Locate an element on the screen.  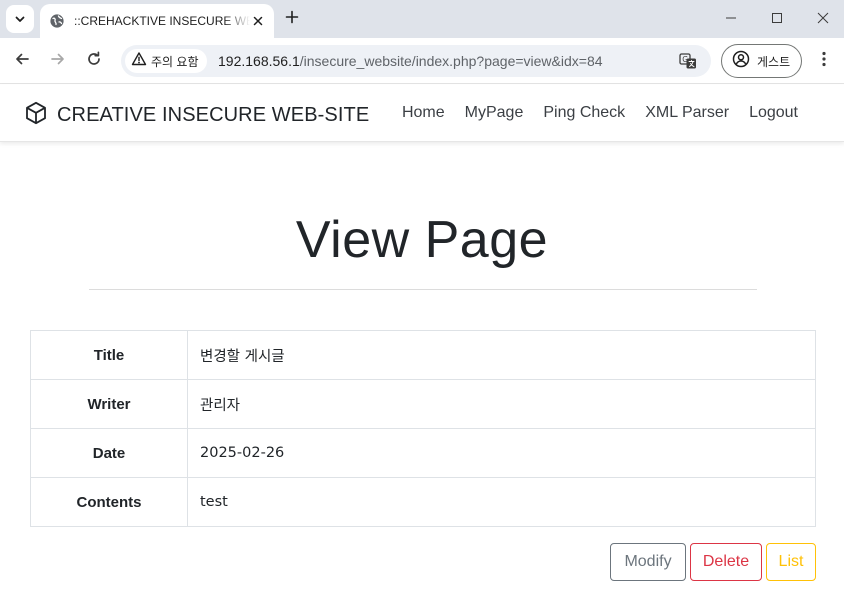
contents-value: test is located at coordinates (501, 502).